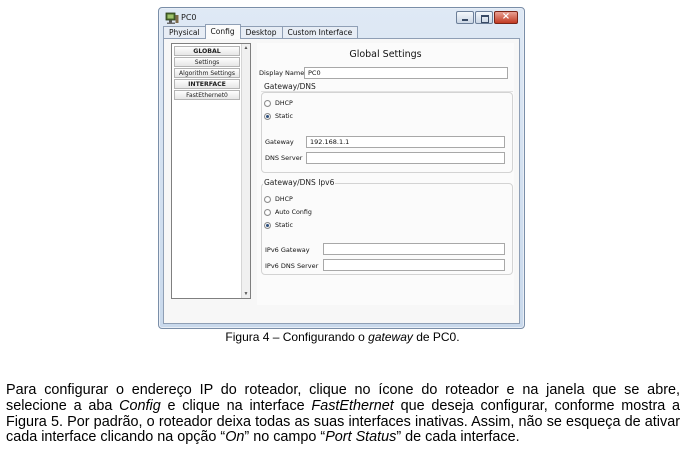 Image resolution: width=685 pixels, height=476 pixels. Describe the element at coordinates (284, 199) in the screenshot. I see `ipv6-dhcp-label: DHCP` at that location.